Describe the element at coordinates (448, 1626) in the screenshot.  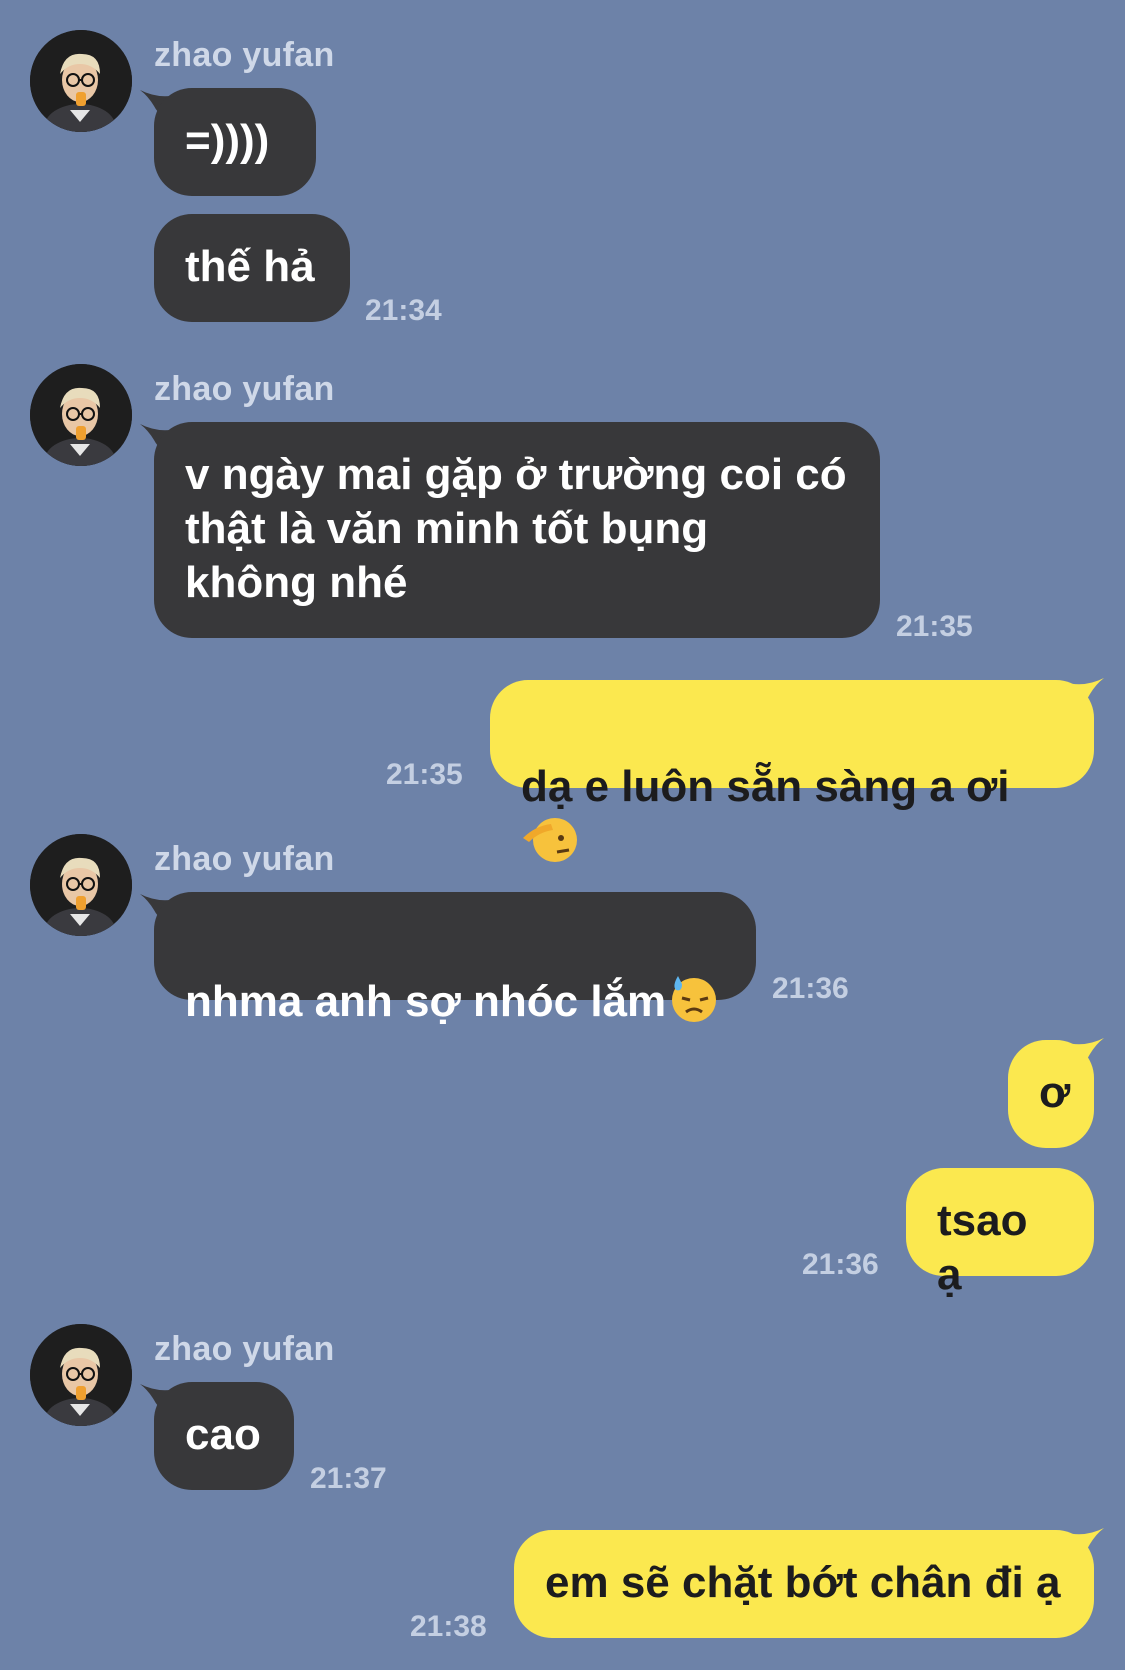
I see `message-timestamp: 21:38` at that location.